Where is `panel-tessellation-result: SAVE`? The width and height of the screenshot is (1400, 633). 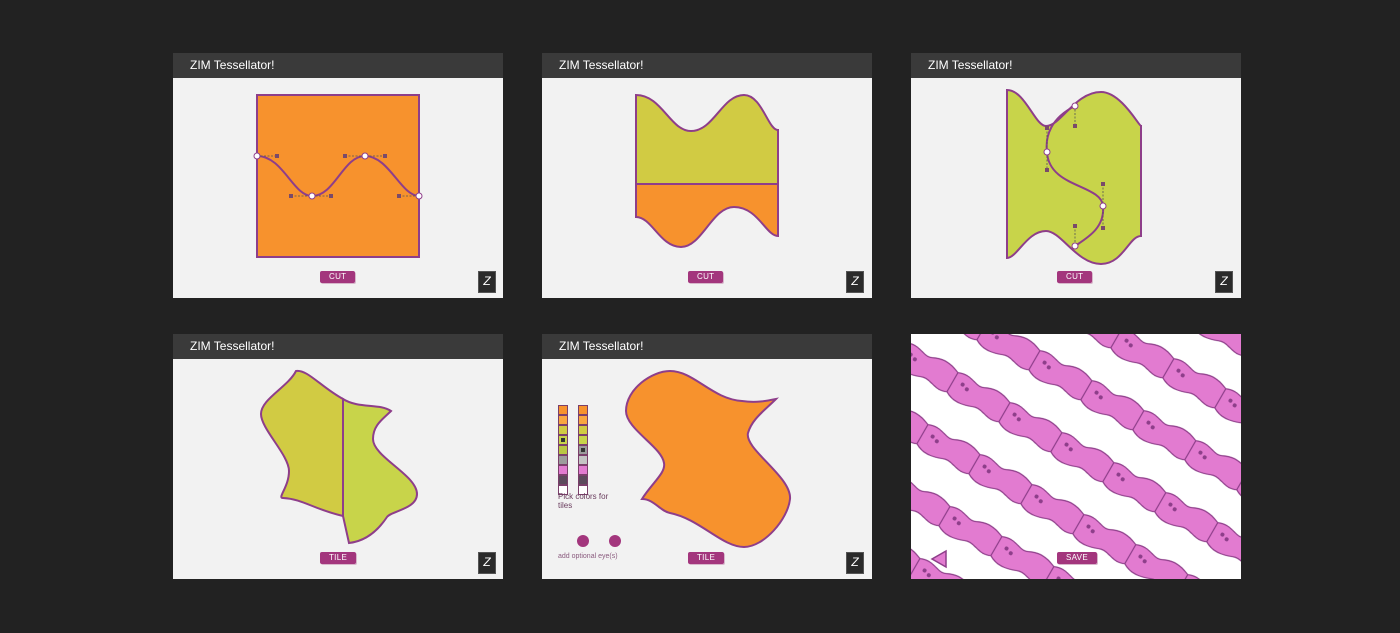
panel-tessellation-result: SAVE is located at coordinates (1076, 456).